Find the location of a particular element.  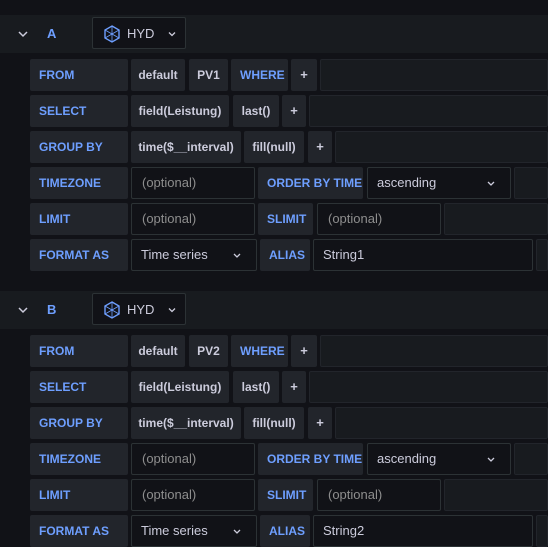

format-row: FORMAT AS Time series ALIAS String1 is located at coordinates (289, 255).